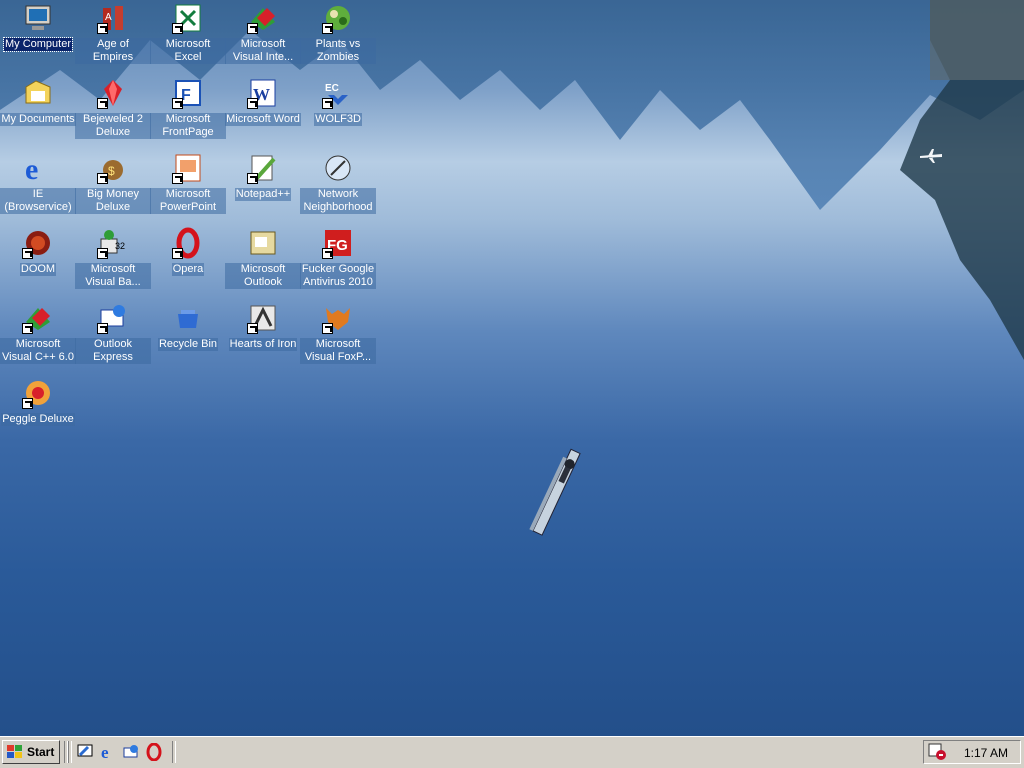 This screenshot has width=1024, height=768. What do you see at coordinates (38, 119) in the screenshot?
I see `desktop-icon-label: My Documents` at bounding box center [38, 119].